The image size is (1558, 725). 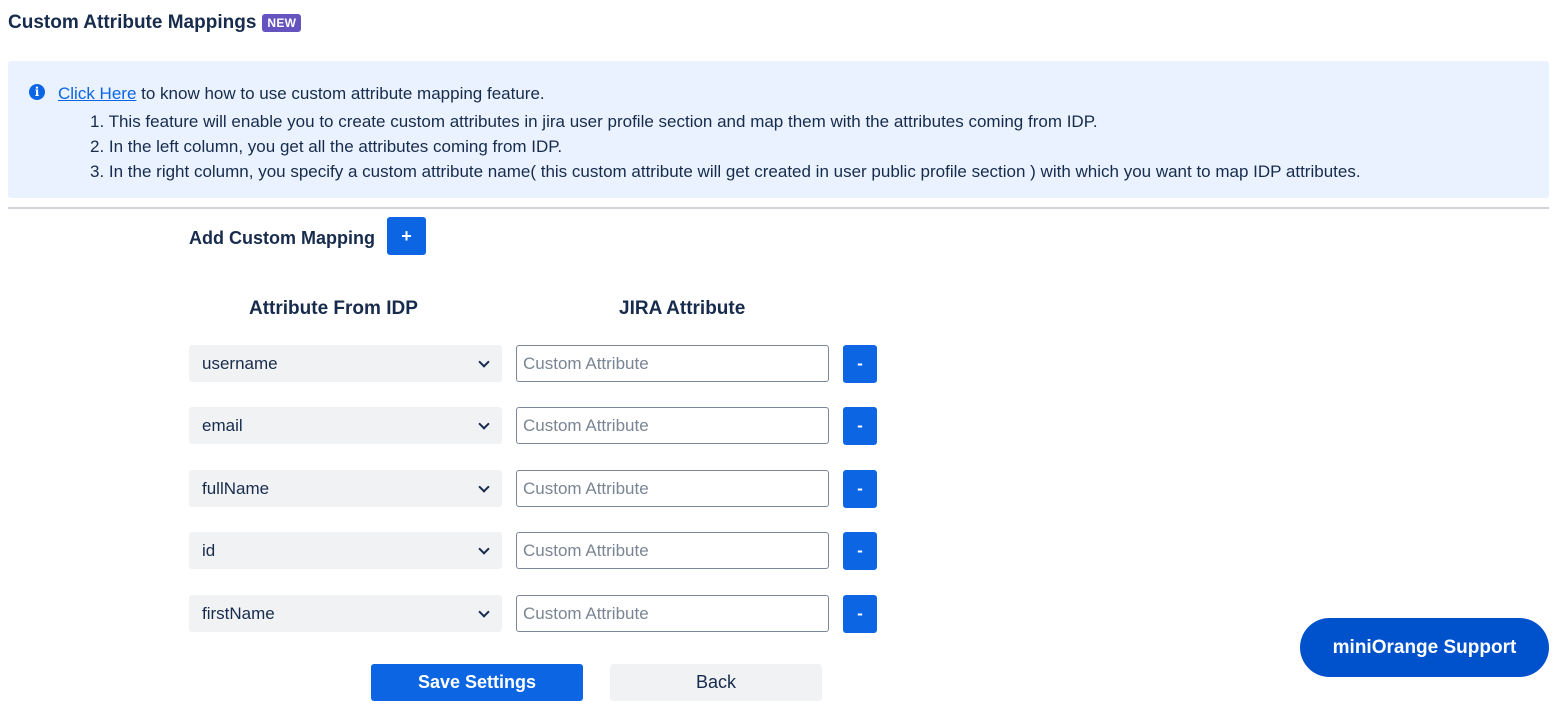 I want to click on column-header-idp: Attribute From IDP, so click(x=333, y=308).